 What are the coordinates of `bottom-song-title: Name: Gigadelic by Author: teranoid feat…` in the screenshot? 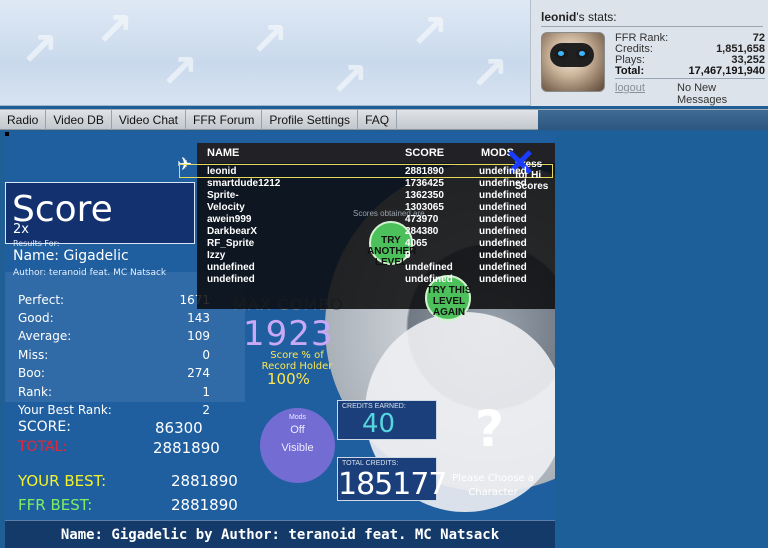 It's located at (280, 535).